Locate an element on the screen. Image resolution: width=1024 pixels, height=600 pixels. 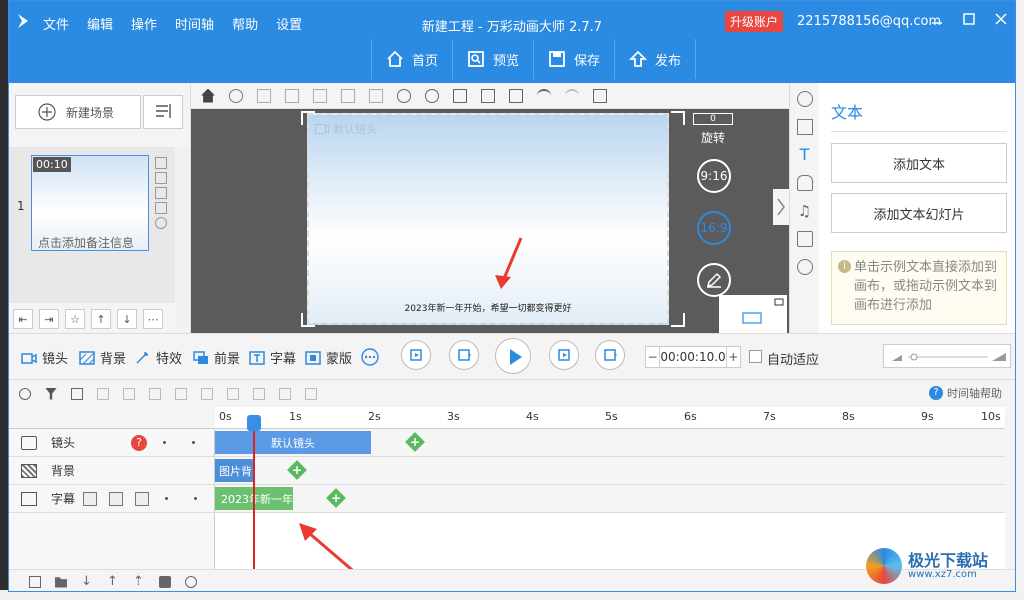
scene-scrollbar is located at coordinates (183, 237).